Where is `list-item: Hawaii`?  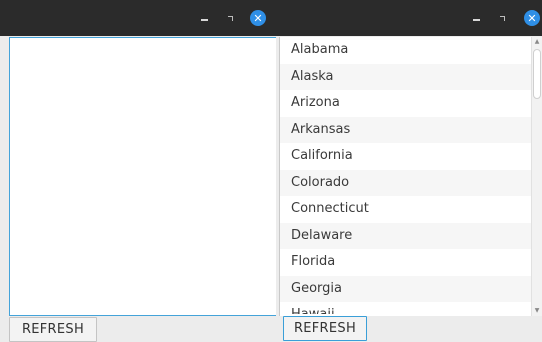
list-item: Hawaii is located at coordinates (411, 308).